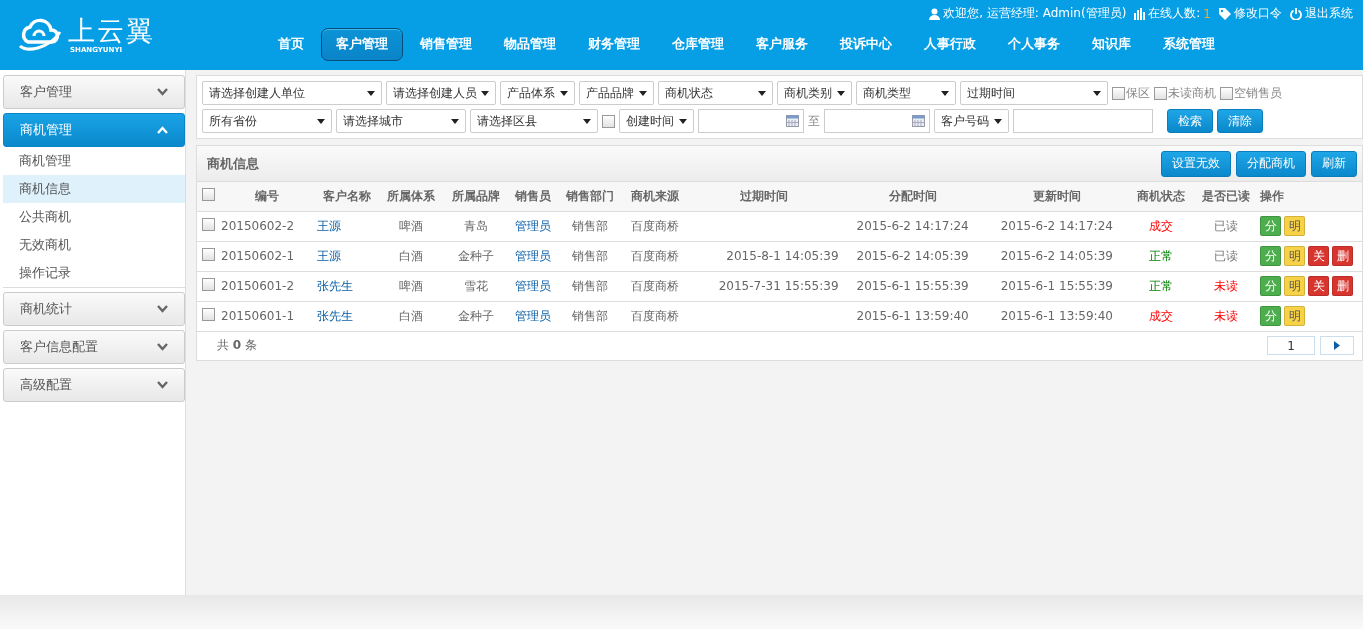  What do you see at coordinates (1083, 121) in the screenshot?
I see `search-input` at bounding box center [1083, 121].